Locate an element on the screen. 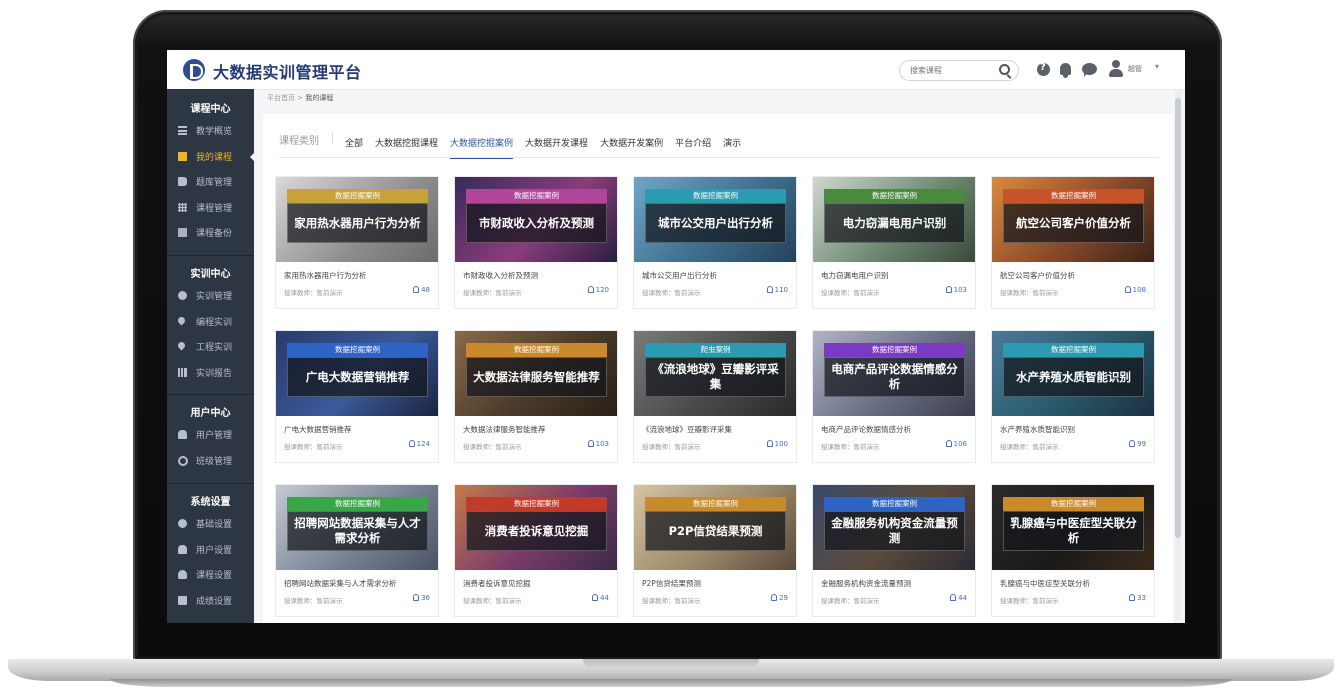 The width and height of the screenshot is (1342, 698). course-title: 消费者投诉意见挖掘 is located at coordinates (497, 583).